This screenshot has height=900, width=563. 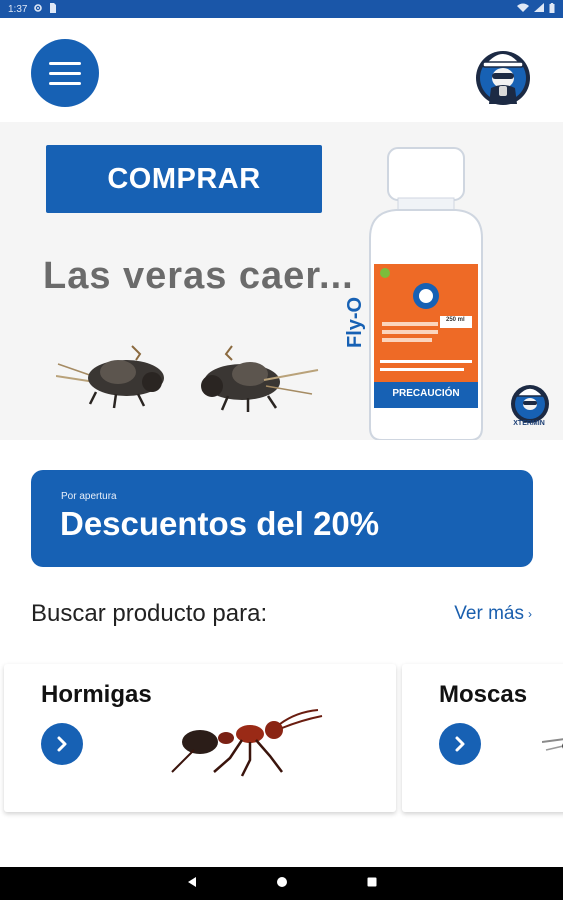 I want to click on fly-icon, so click(x=552, y=746).